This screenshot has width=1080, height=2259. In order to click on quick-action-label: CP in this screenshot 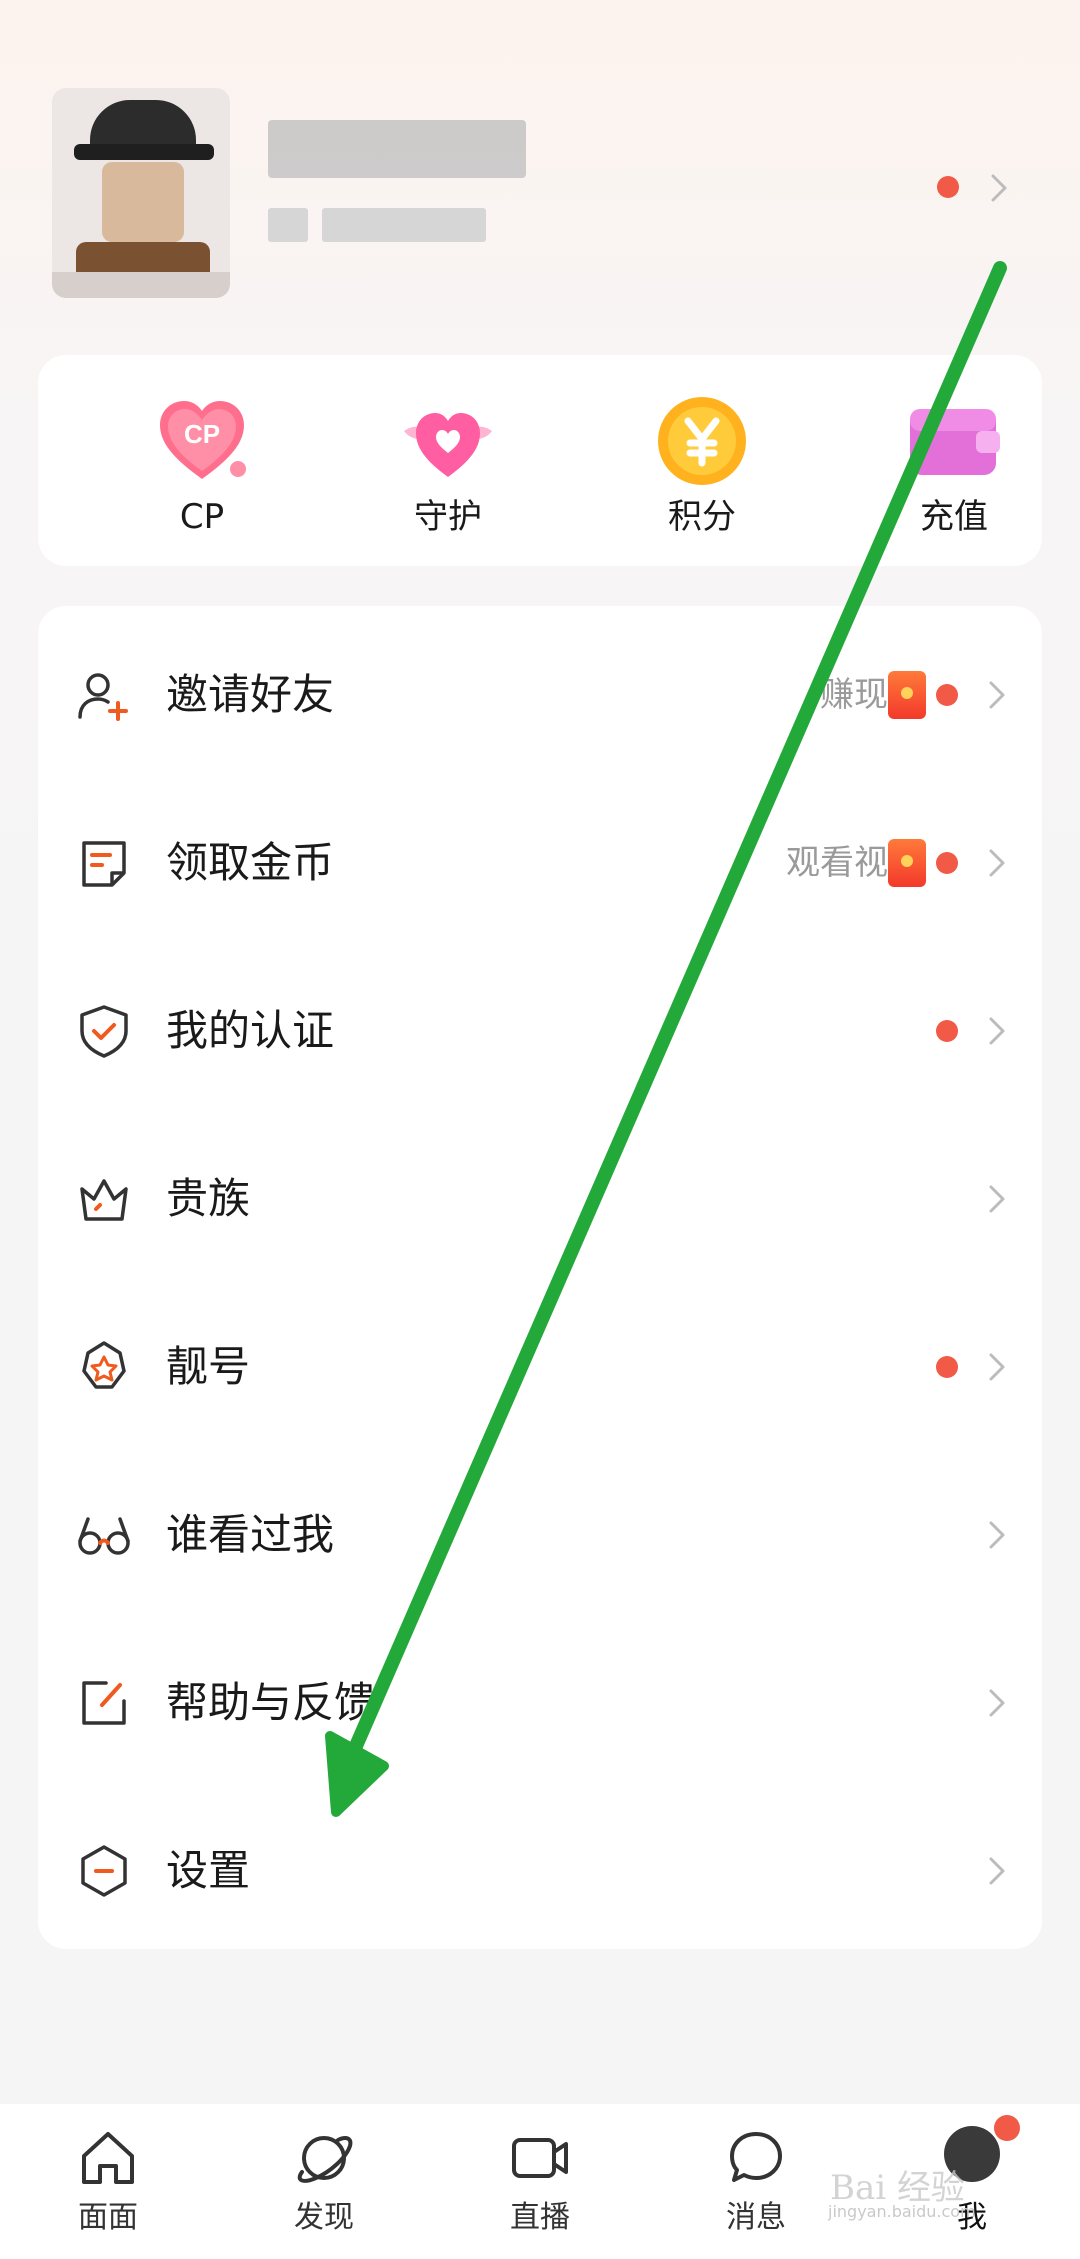, I will do `click(202, 517)`.